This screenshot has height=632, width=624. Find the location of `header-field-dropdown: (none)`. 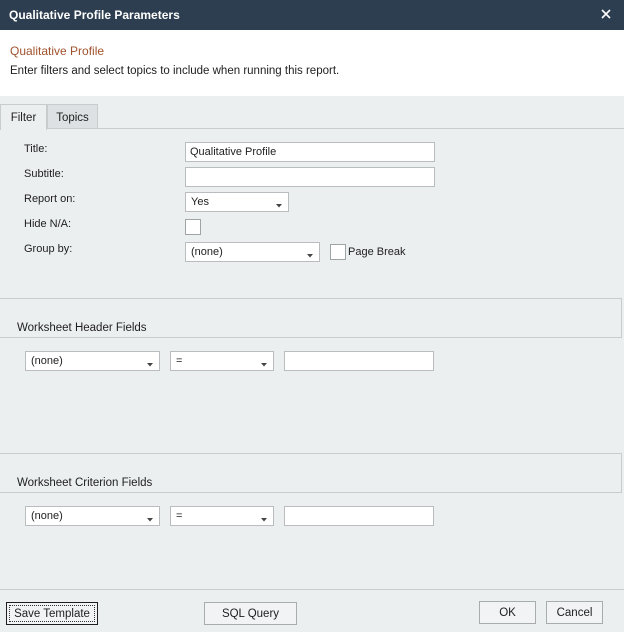

header-field-dropdown: (none) is located at coordinates (92, 361).